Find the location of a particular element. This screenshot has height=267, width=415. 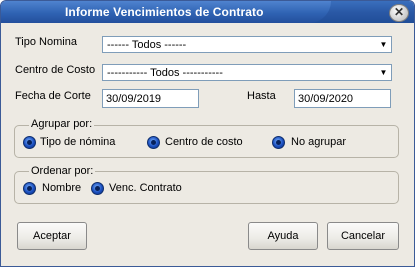

title-bar: Informe Vencimientos de Contrato ✕ is located at coordinates (207, 12).